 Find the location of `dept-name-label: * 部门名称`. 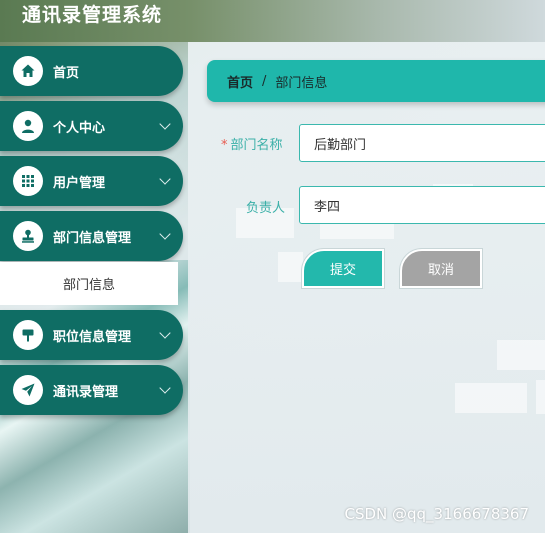

dept-name-label: * 部门名称 is located at coordinates (252, 143).